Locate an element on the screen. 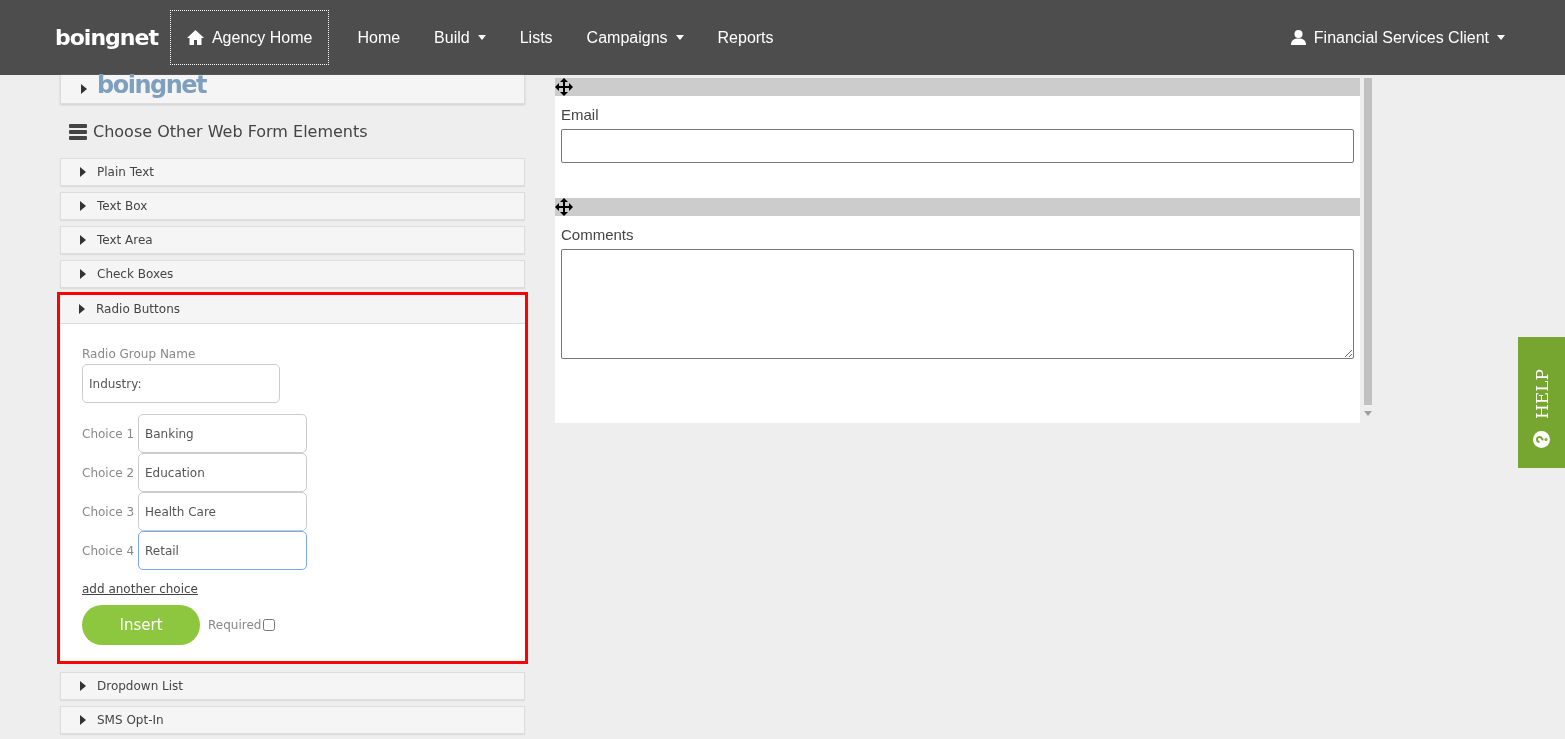 The height and width of the screenshot is (739, 1565). nav-link: Reports is located at coordinates (745, 37).